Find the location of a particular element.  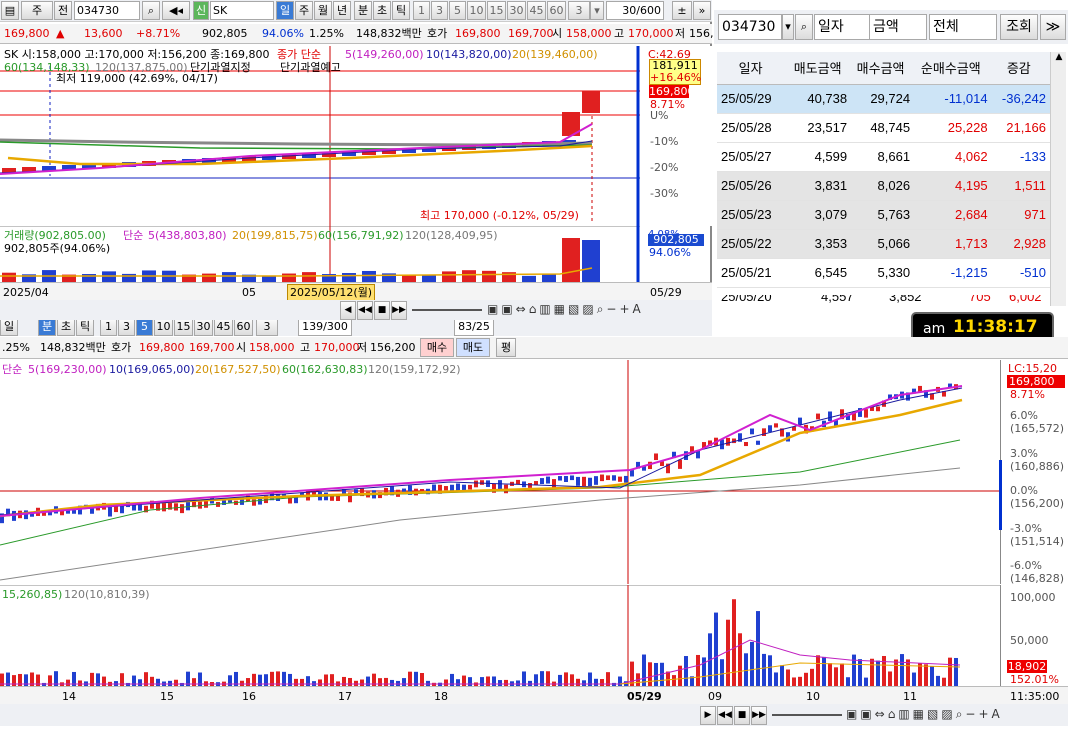

interval2-10: 10 is located at coordinates (163, 328).